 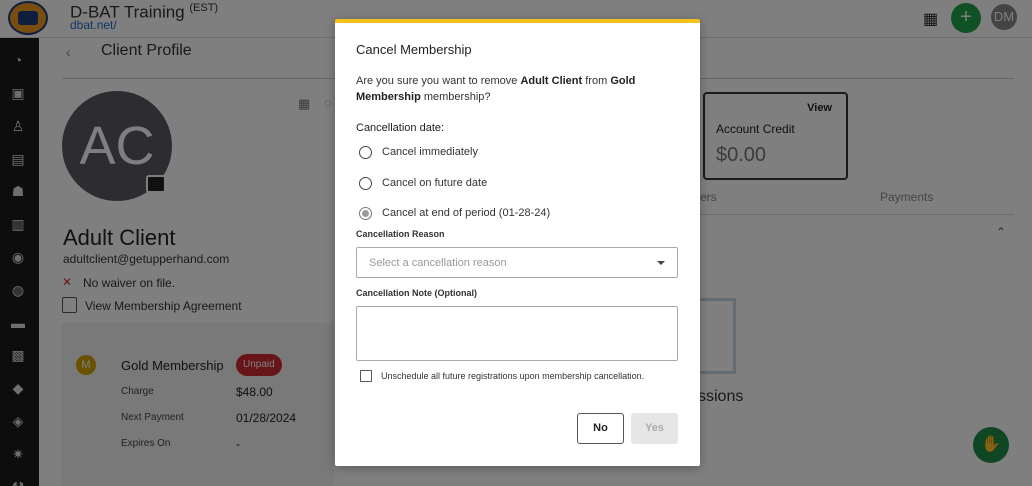 What do you see at coordinates (551, 81) in the screenshot?
I see `client-name-strong: Adult Client` at bounding box center [551, 81].